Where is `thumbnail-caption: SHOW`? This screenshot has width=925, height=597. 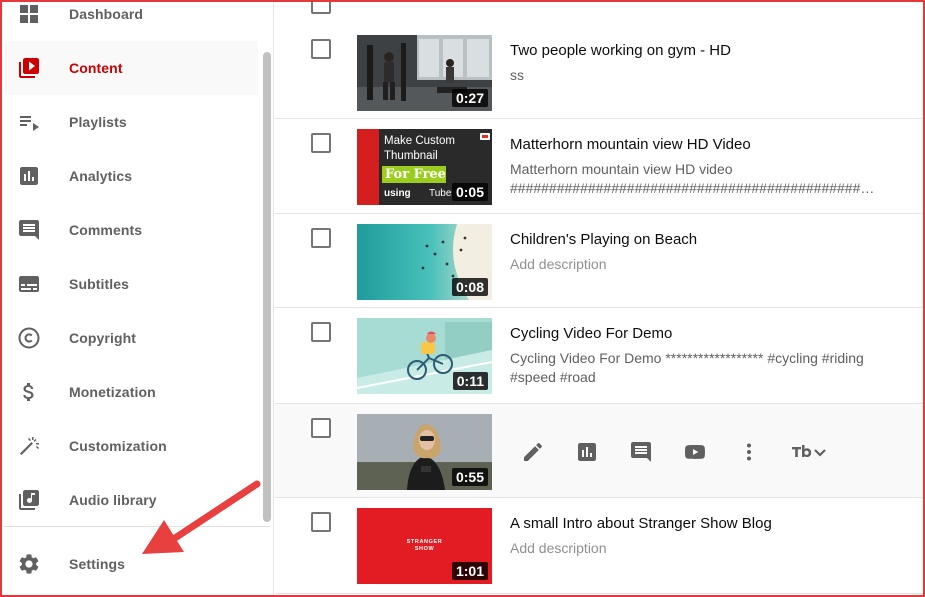
thumbnail-caption: SHOW is located at coordinates (424, 549).